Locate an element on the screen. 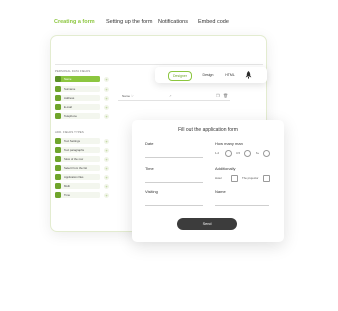 The height and width of the screenshot is (311, 338). field-item-select-list: Select from the list is located at coordinates (77, 168).